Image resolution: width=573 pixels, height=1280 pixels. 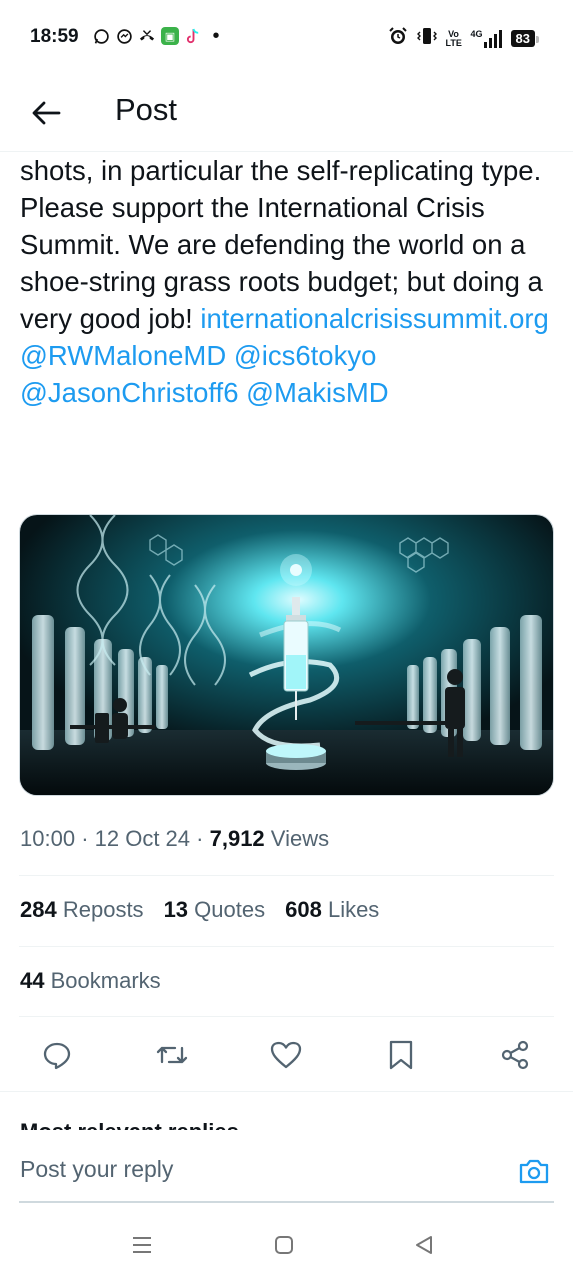 I want to click on quotes-label: Quotes, so click(x=230, y=909).